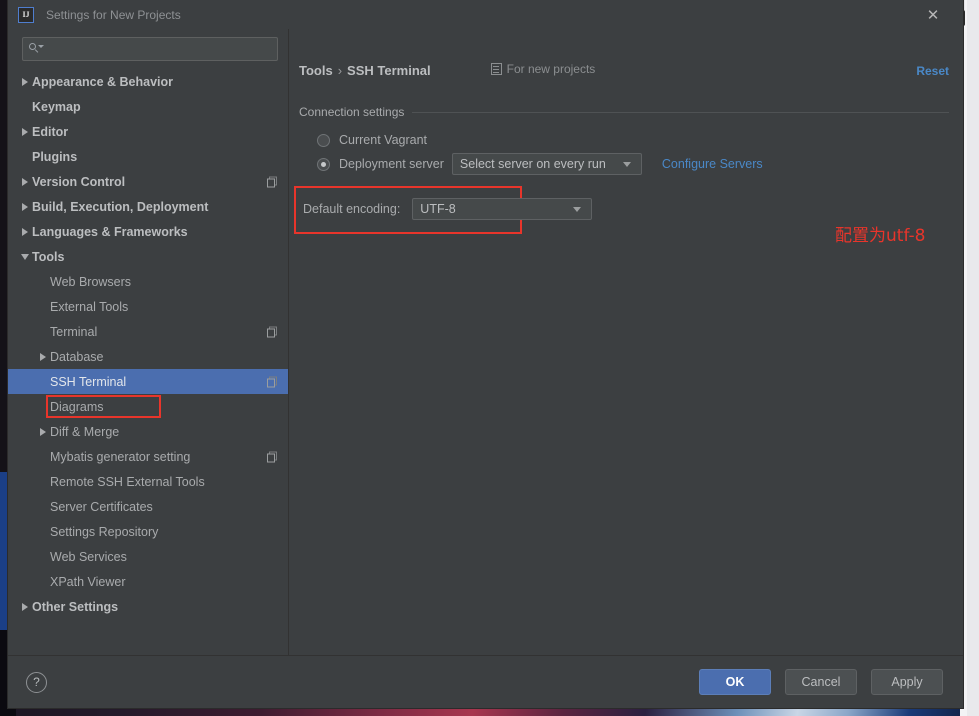 This screenshot has width=979, height=716. What do you see at coordinates (77, 406) in the screenshot?
I see `sidebar-item-label: Diagrams` at bounding box center [77, 406].